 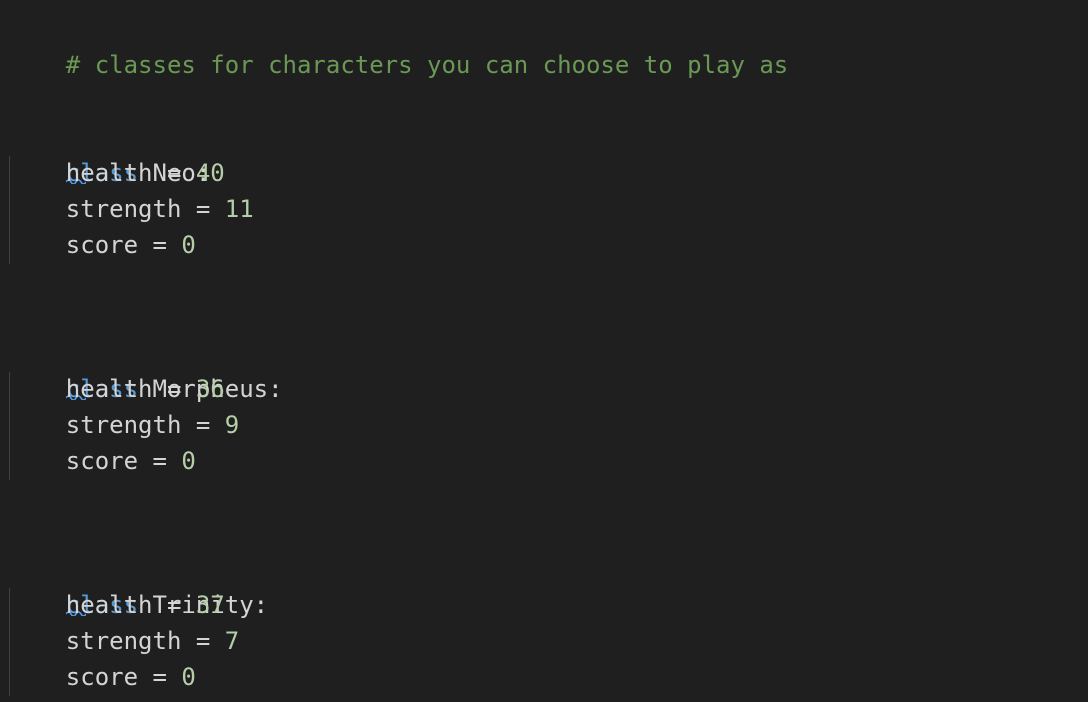 I want to click on attribute-line-health: health = 36, so click(x=116, y=389).